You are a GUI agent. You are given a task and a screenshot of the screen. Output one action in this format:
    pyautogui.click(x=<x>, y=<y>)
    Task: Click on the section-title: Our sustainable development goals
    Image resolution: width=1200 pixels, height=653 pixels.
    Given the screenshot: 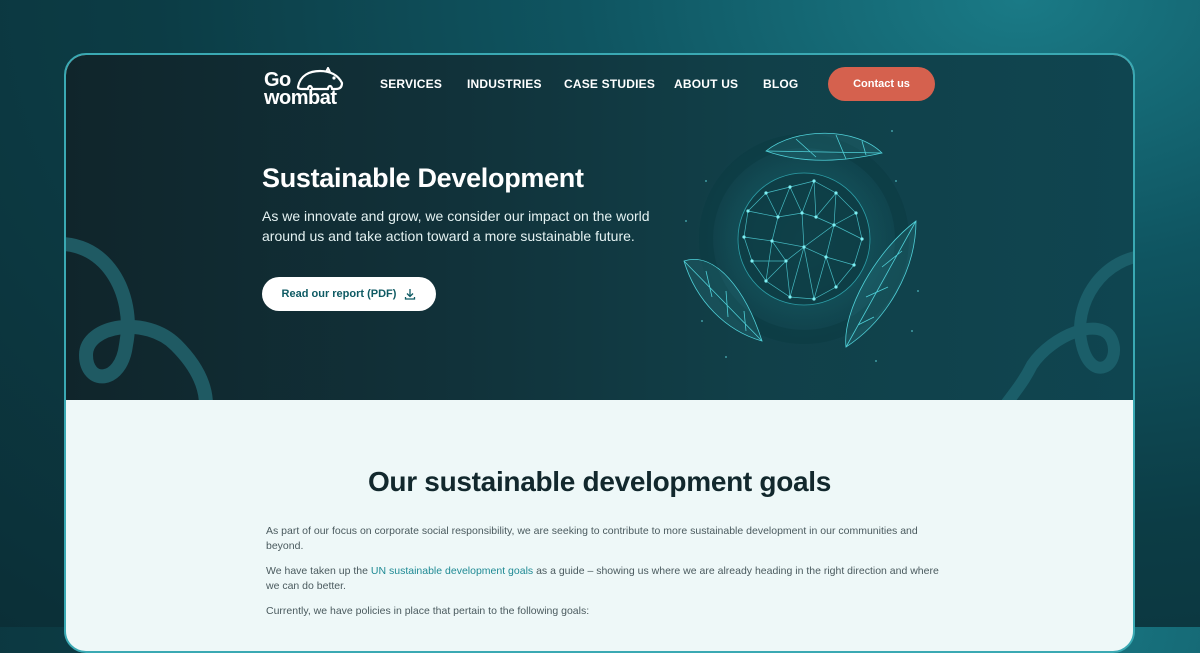 What is the action you would take?
    pyautogui.click(x=599, y=481)
    